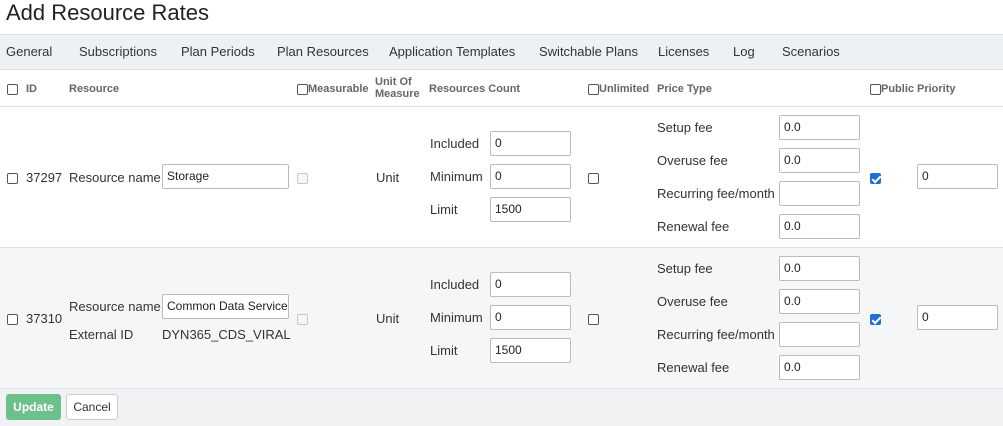  Describe the element at coordinates (875, 89) in the screenshot. I see `public-all-checkbox` at that location.